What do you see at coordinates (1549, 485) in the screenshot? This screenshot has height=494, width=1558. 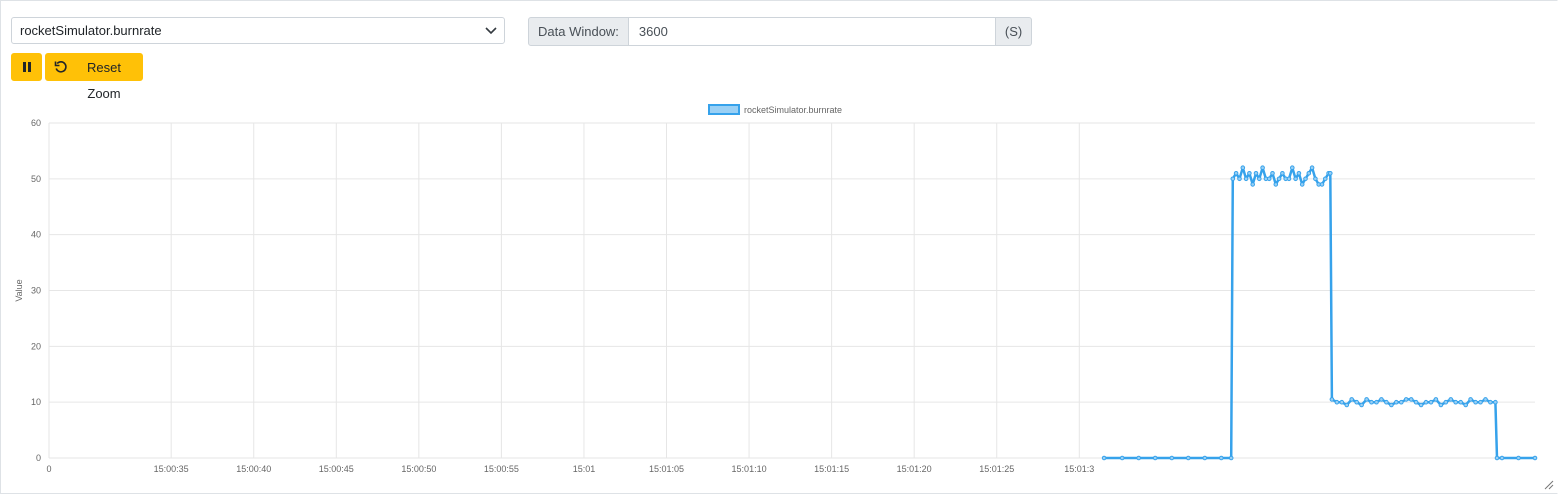 I see `resize-handle-icon` at bounding box center [1549, 485].